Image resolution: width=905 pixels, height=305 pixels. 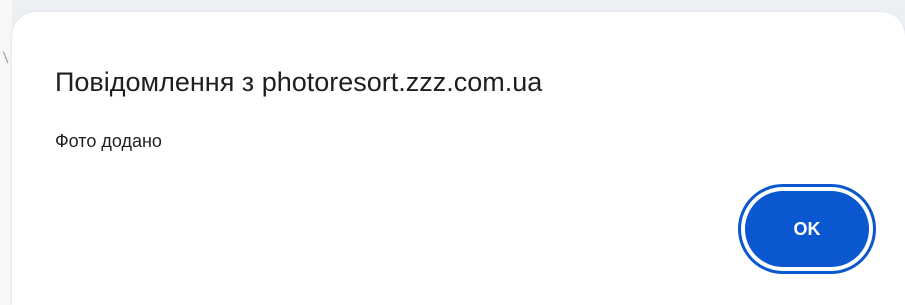 I want to click on ok-button: OK, so click(x=807, y=229).